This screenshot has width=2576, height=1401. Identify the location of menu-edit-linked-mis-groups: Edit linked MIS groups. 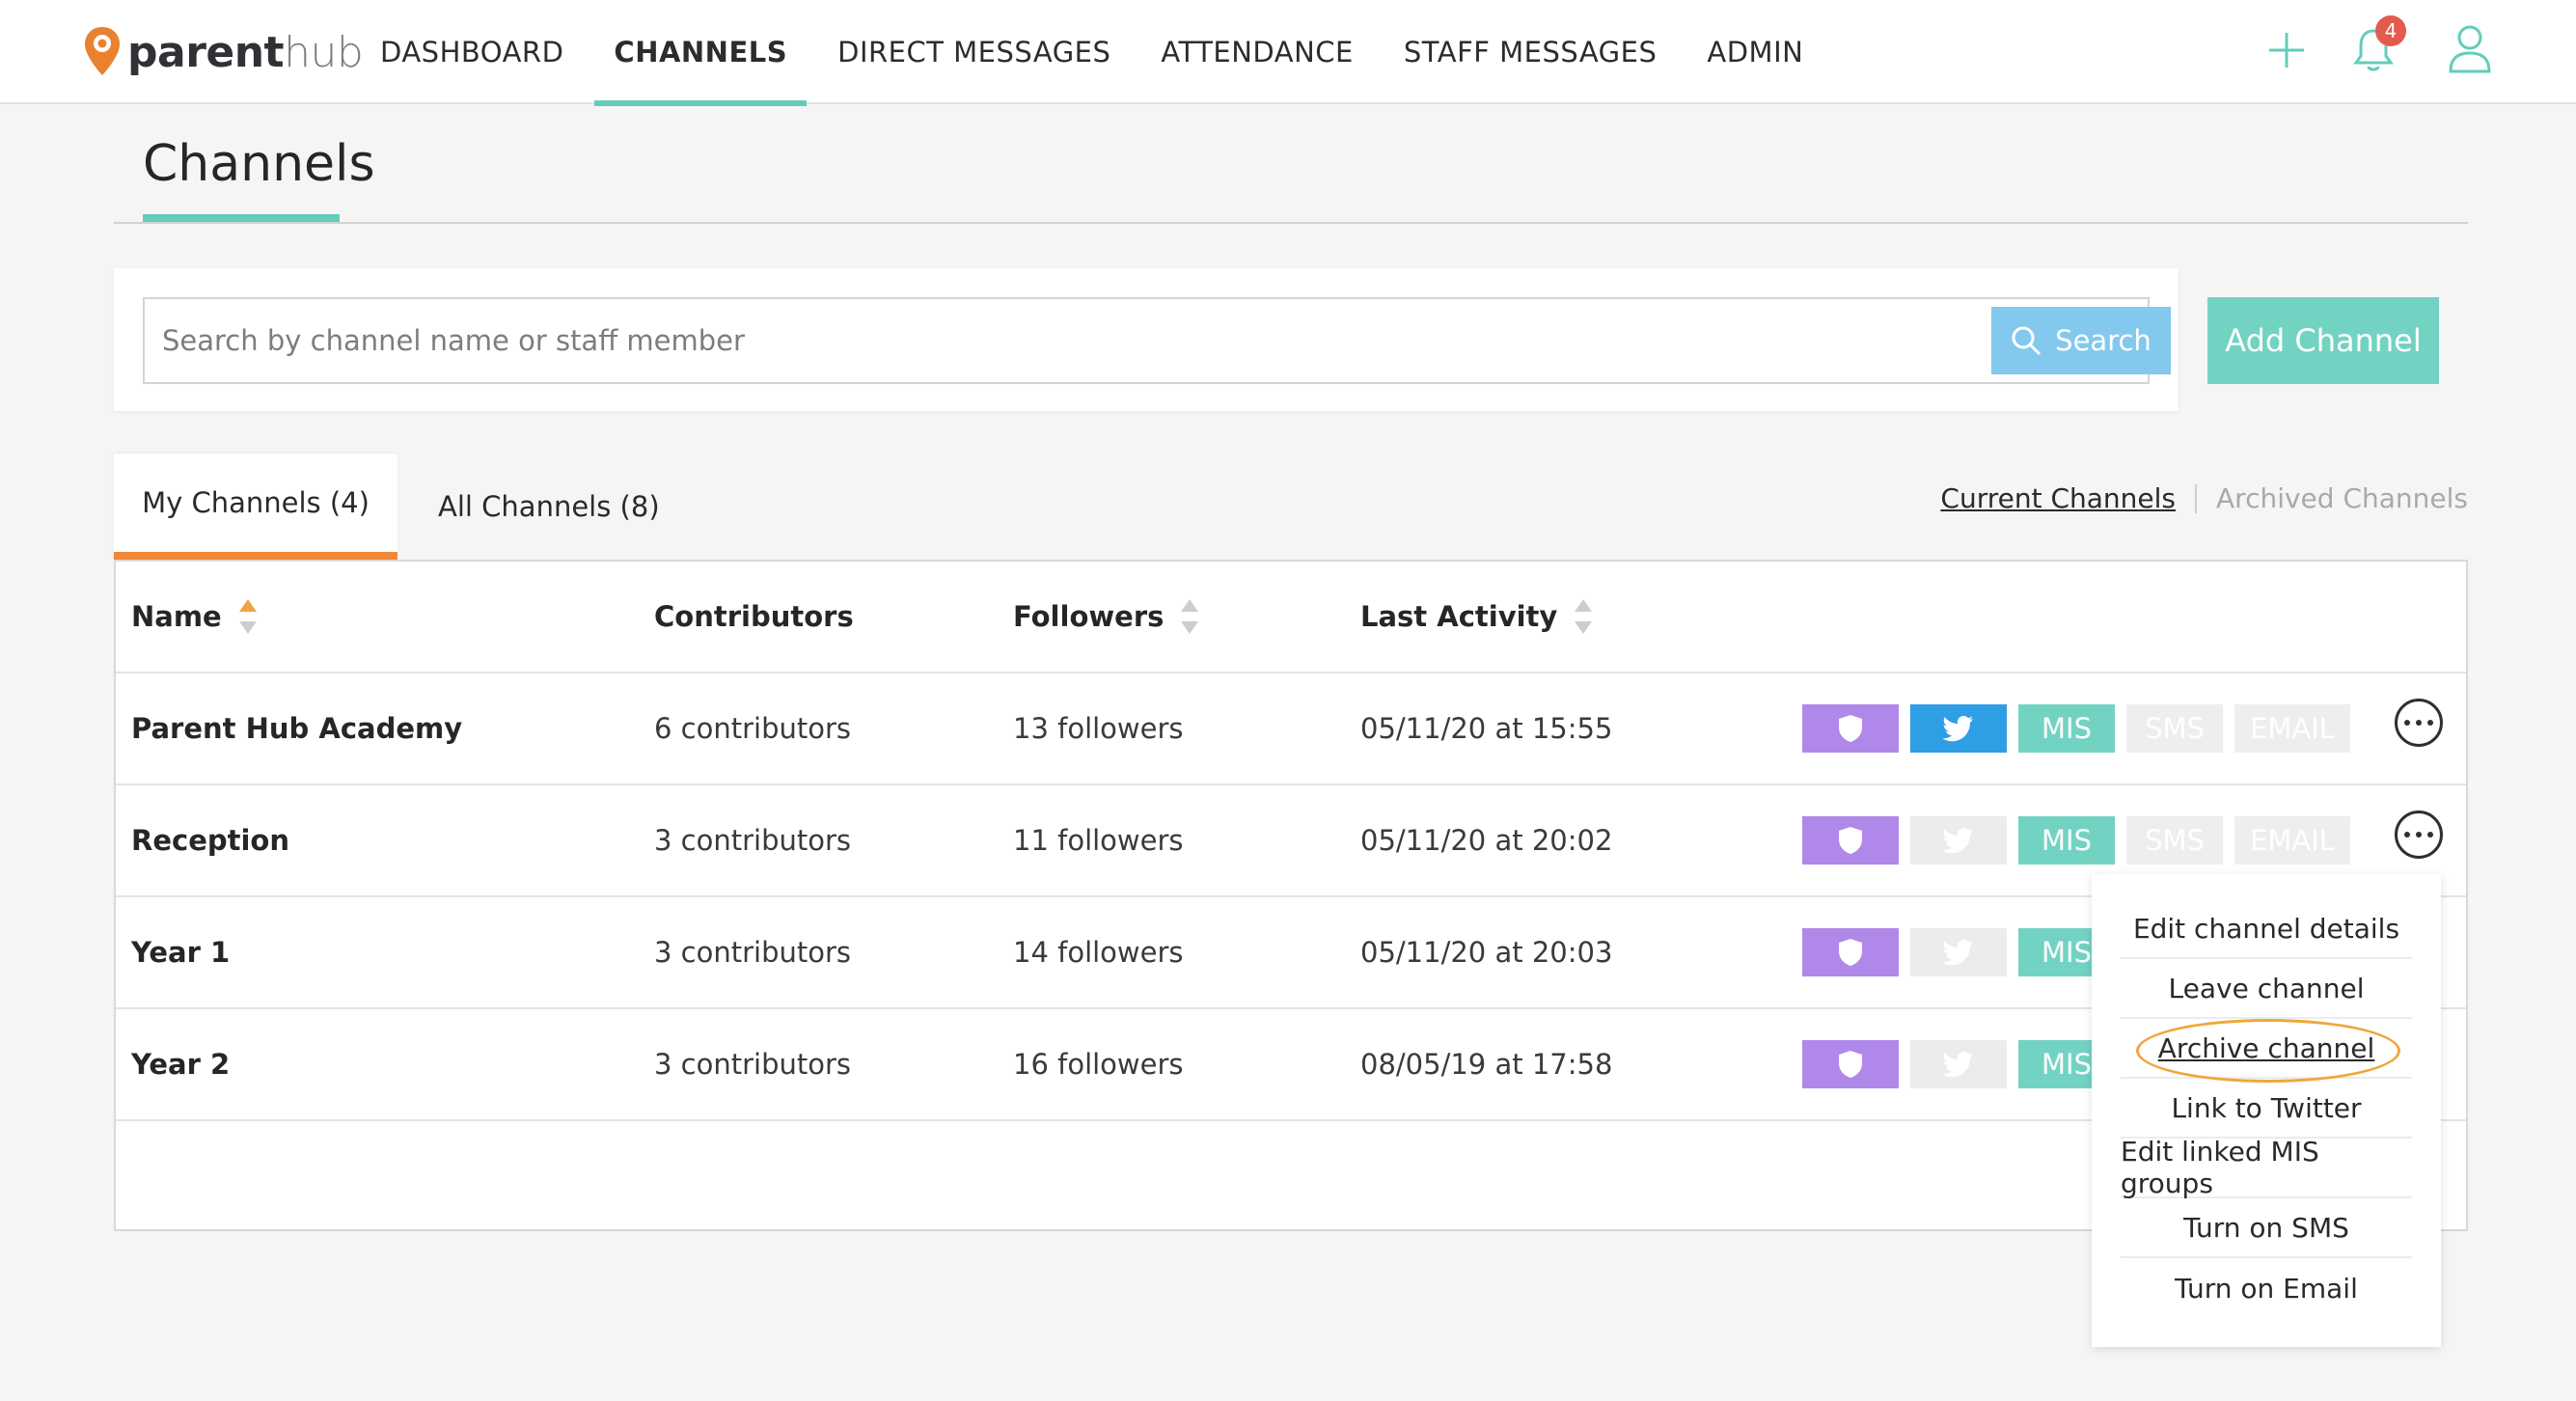
(2266, 1167).